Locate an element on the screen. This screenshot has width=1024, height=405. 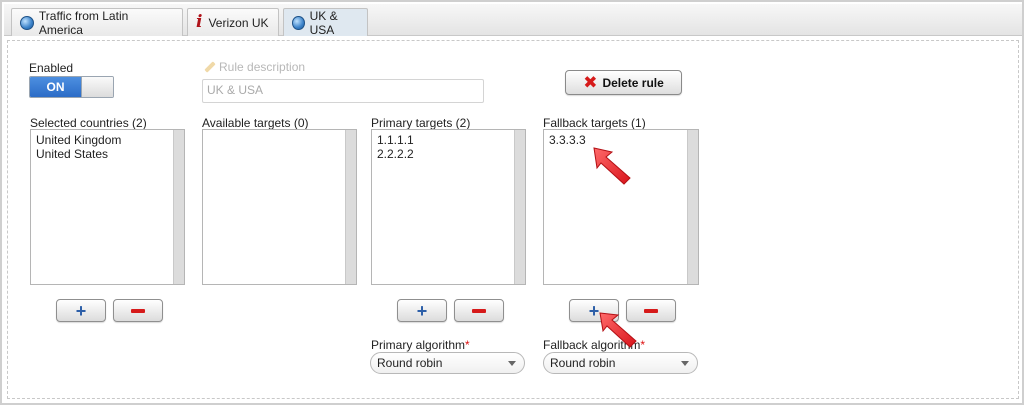
tab-verizon-uk: i Verizon UK is located at coordinates (233, 22).